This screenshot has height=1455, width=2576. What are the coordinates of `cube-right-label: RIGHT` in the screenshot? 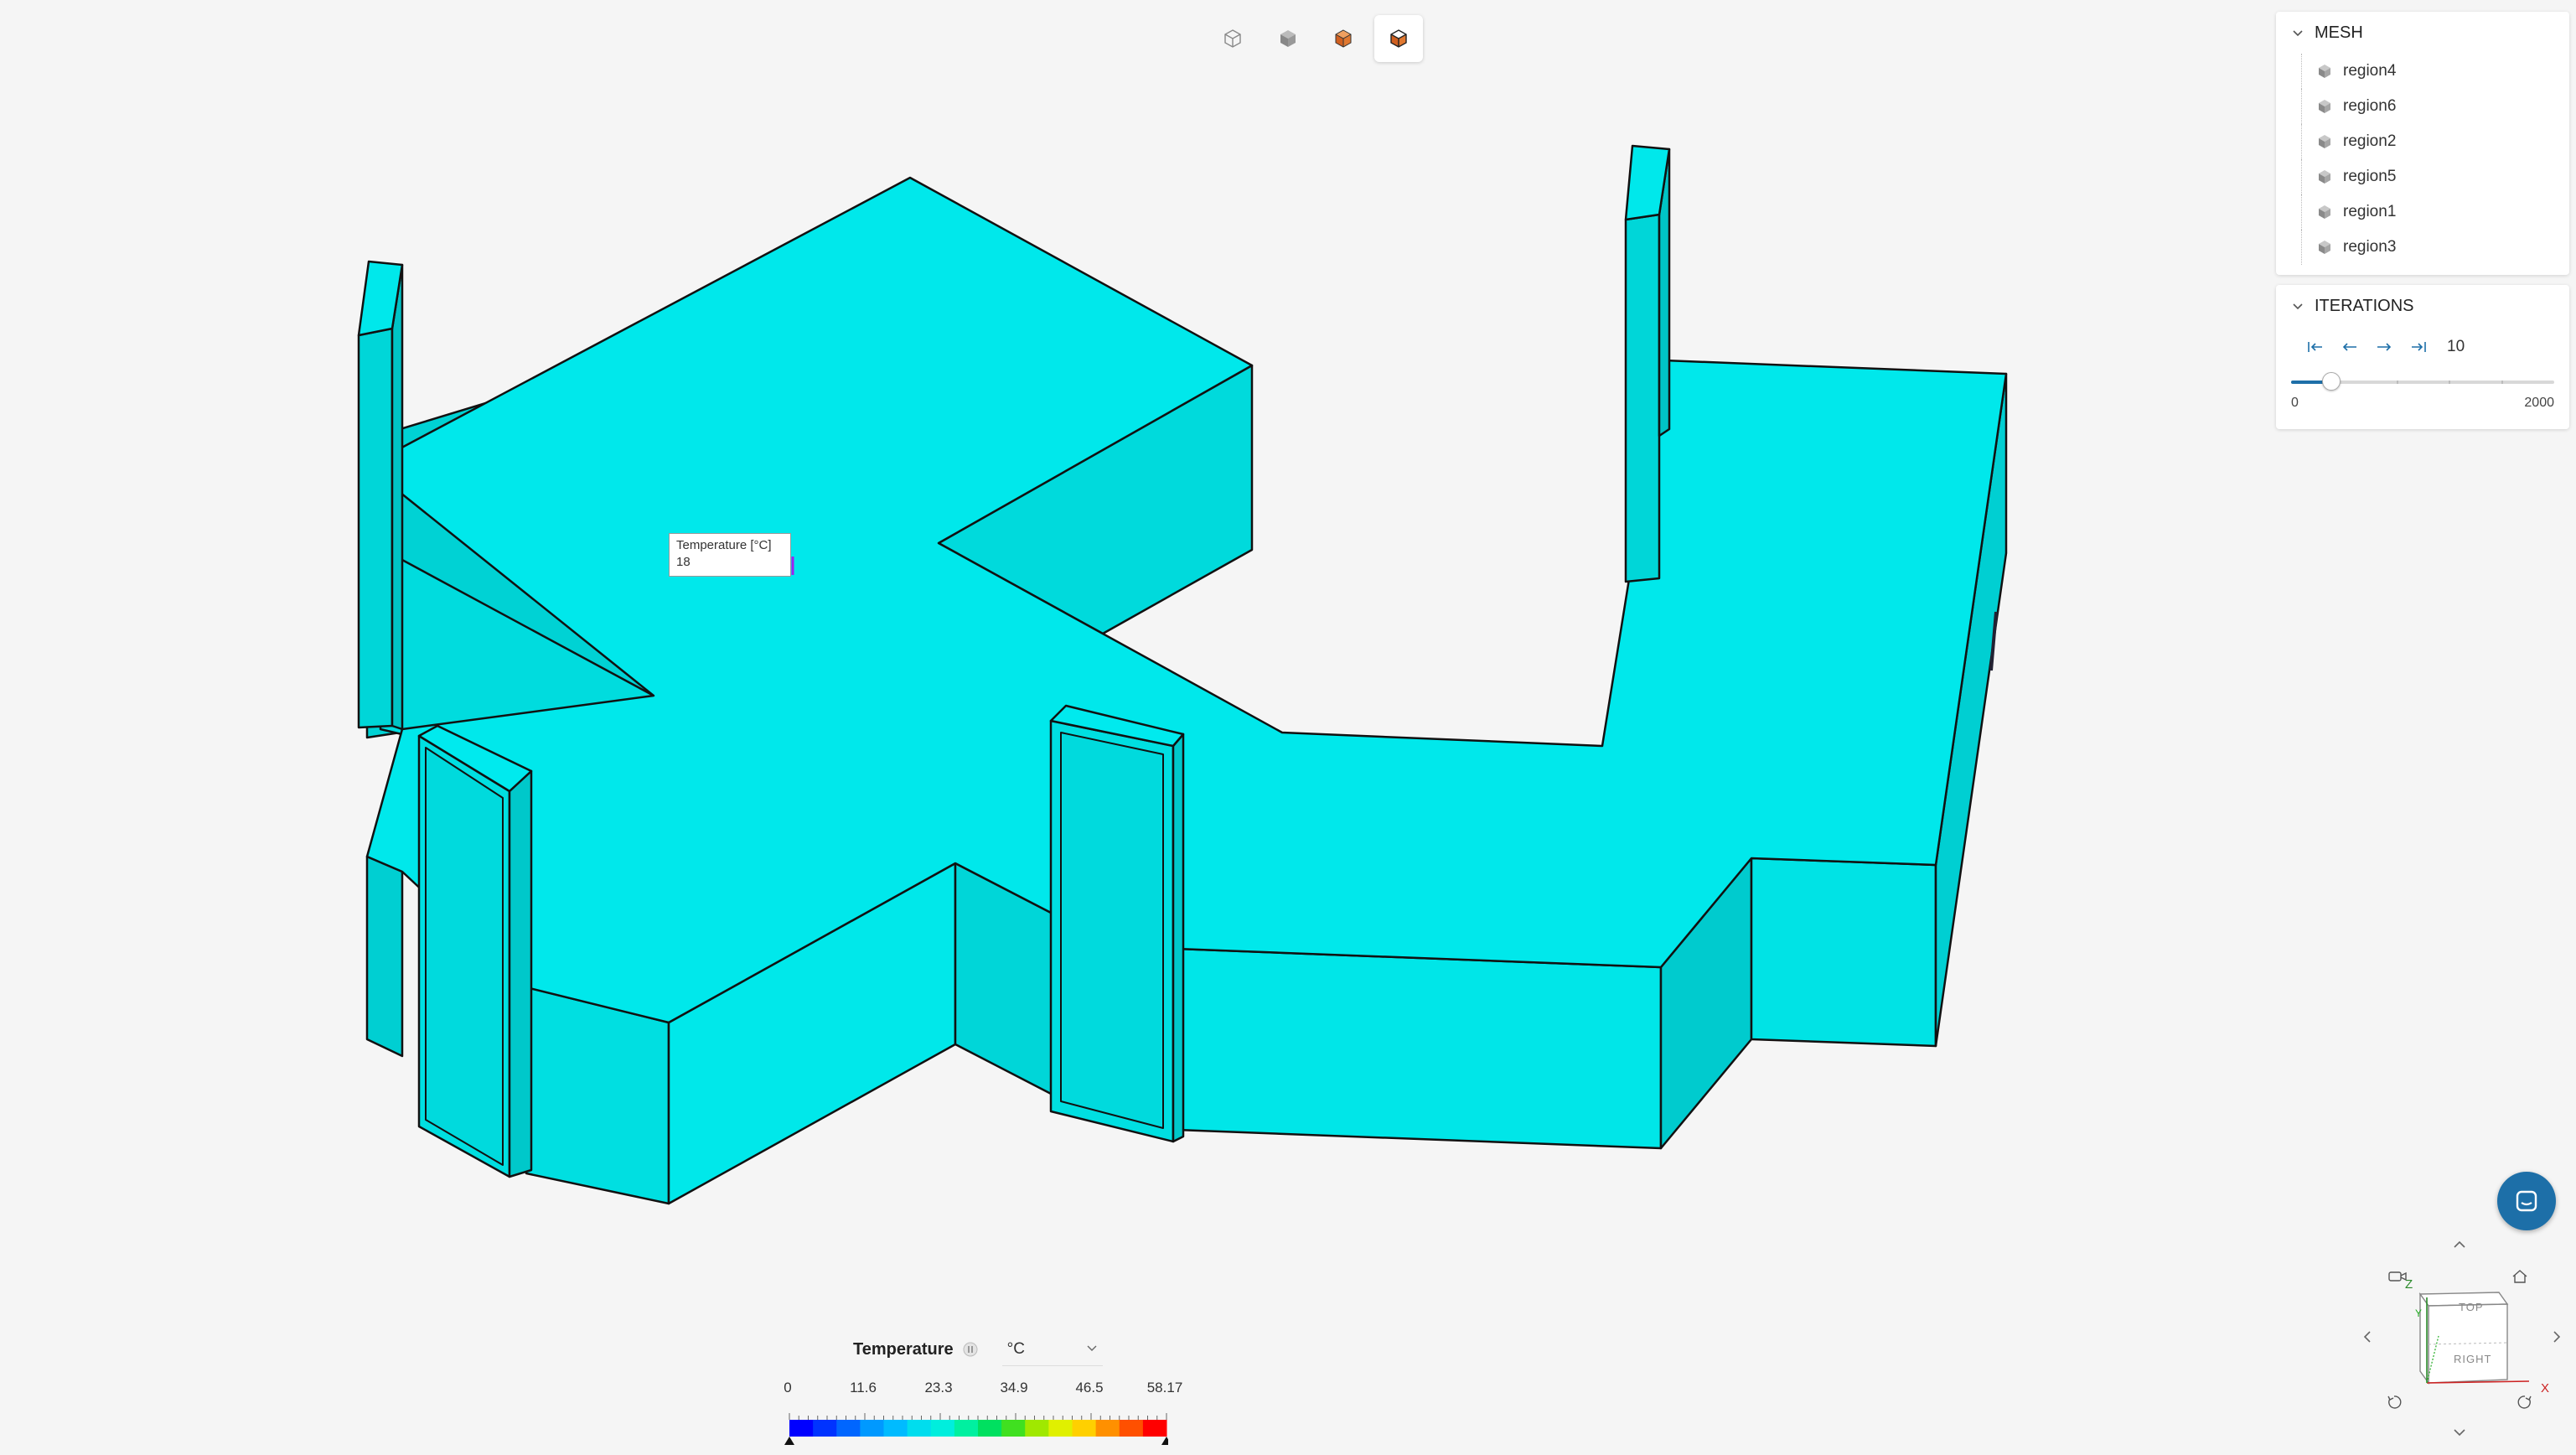 It's located at (2473, 1359).